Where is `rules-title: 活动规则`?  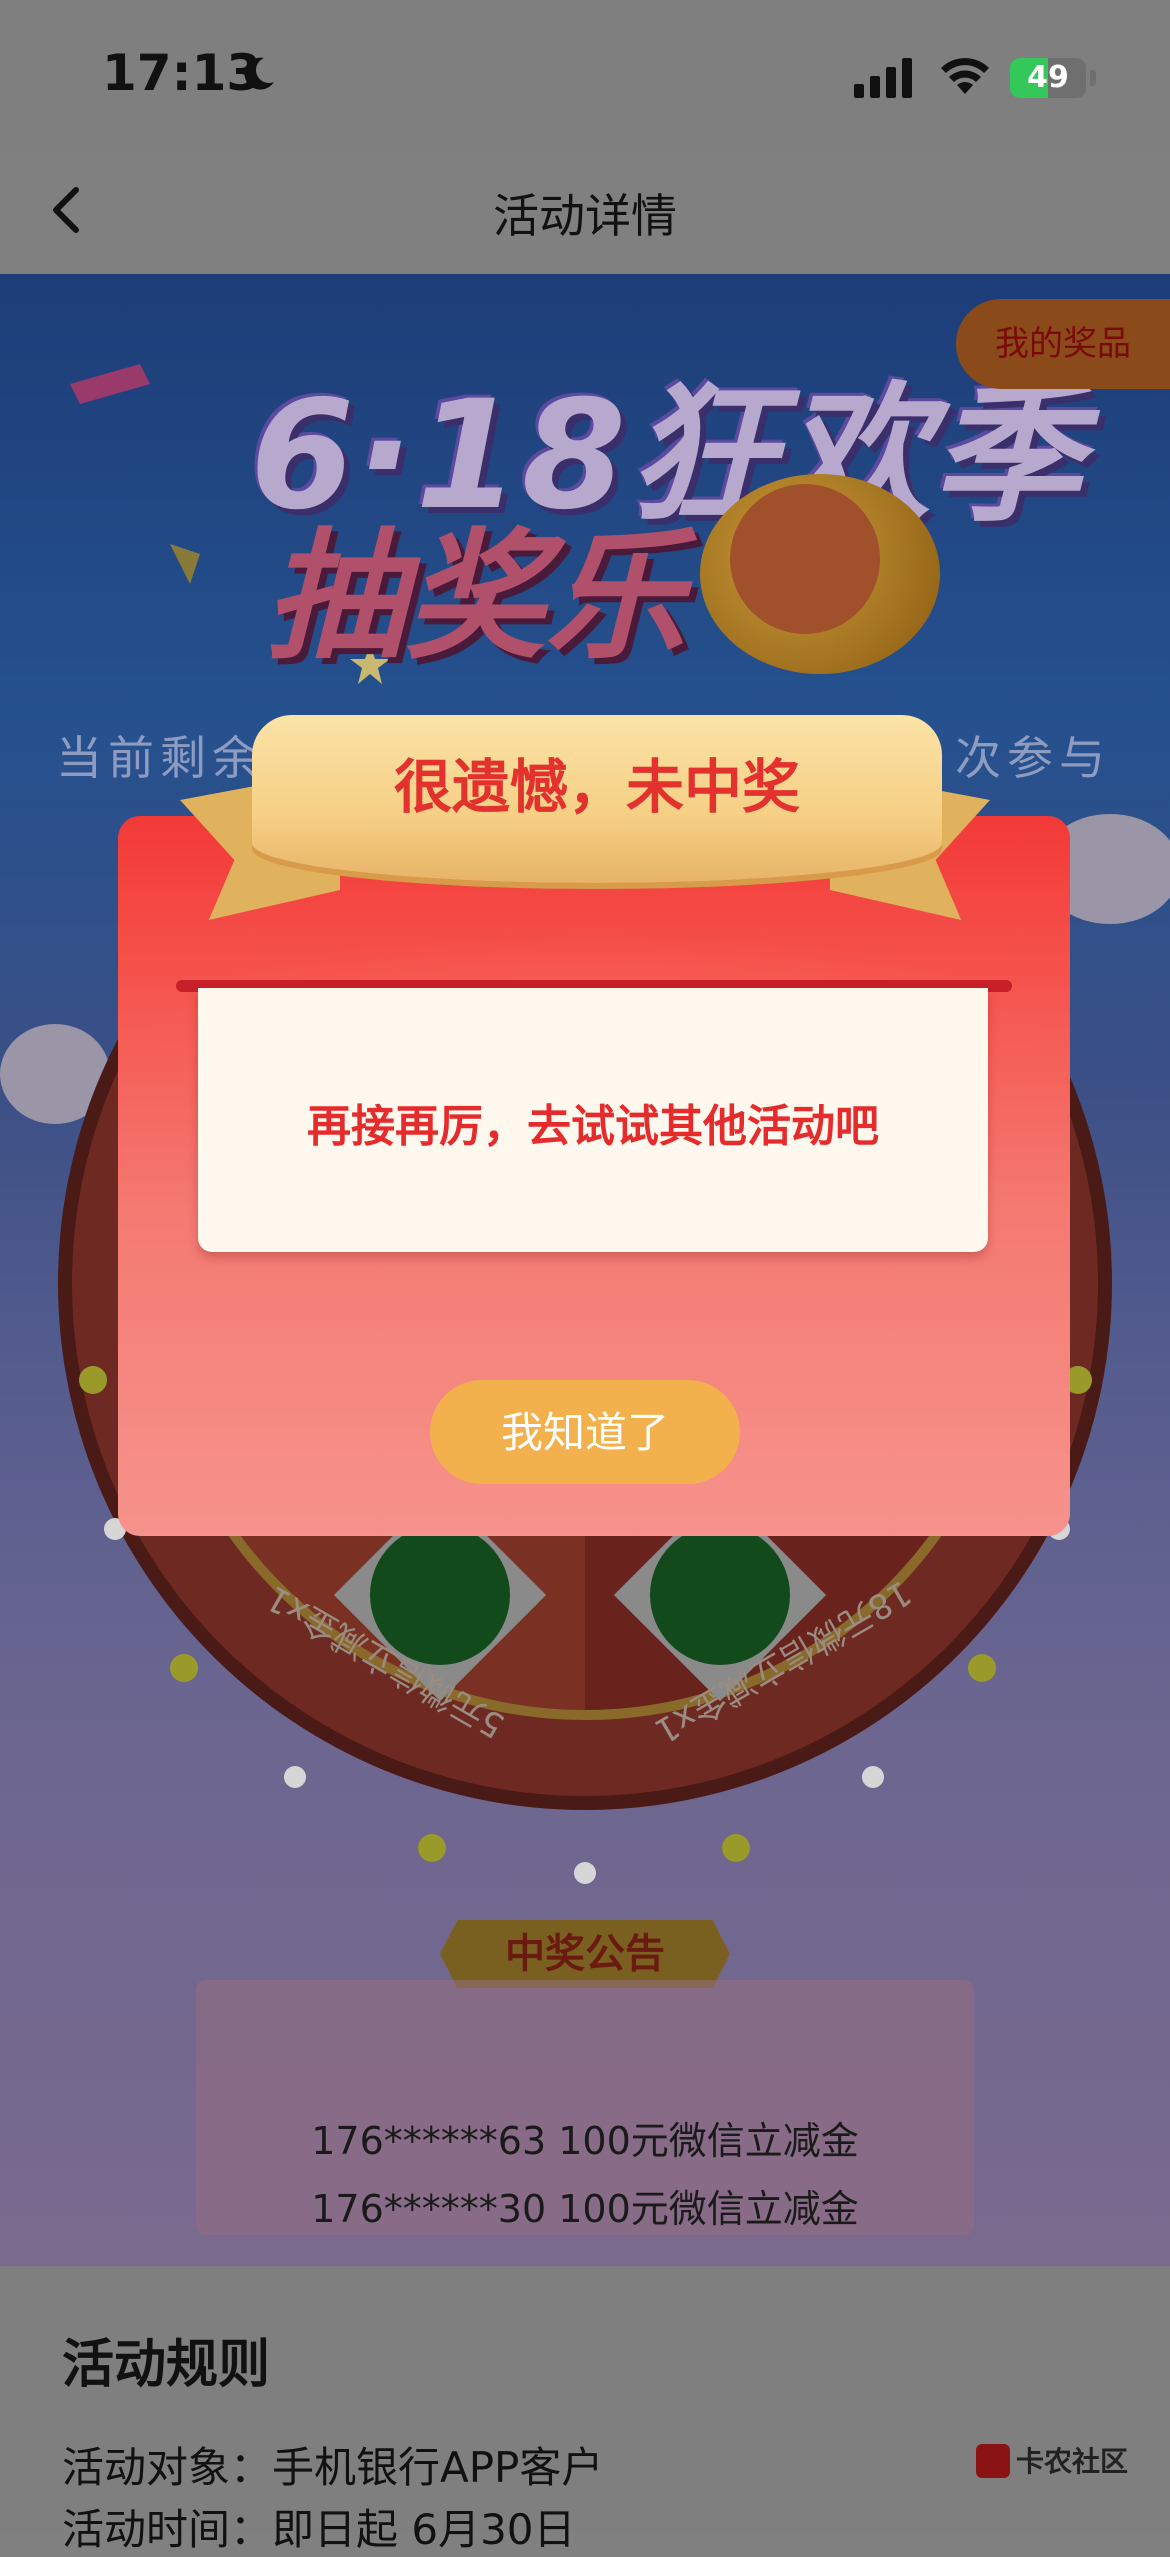
rules-title: 活动规则 is located at coordinates (166, 2365).